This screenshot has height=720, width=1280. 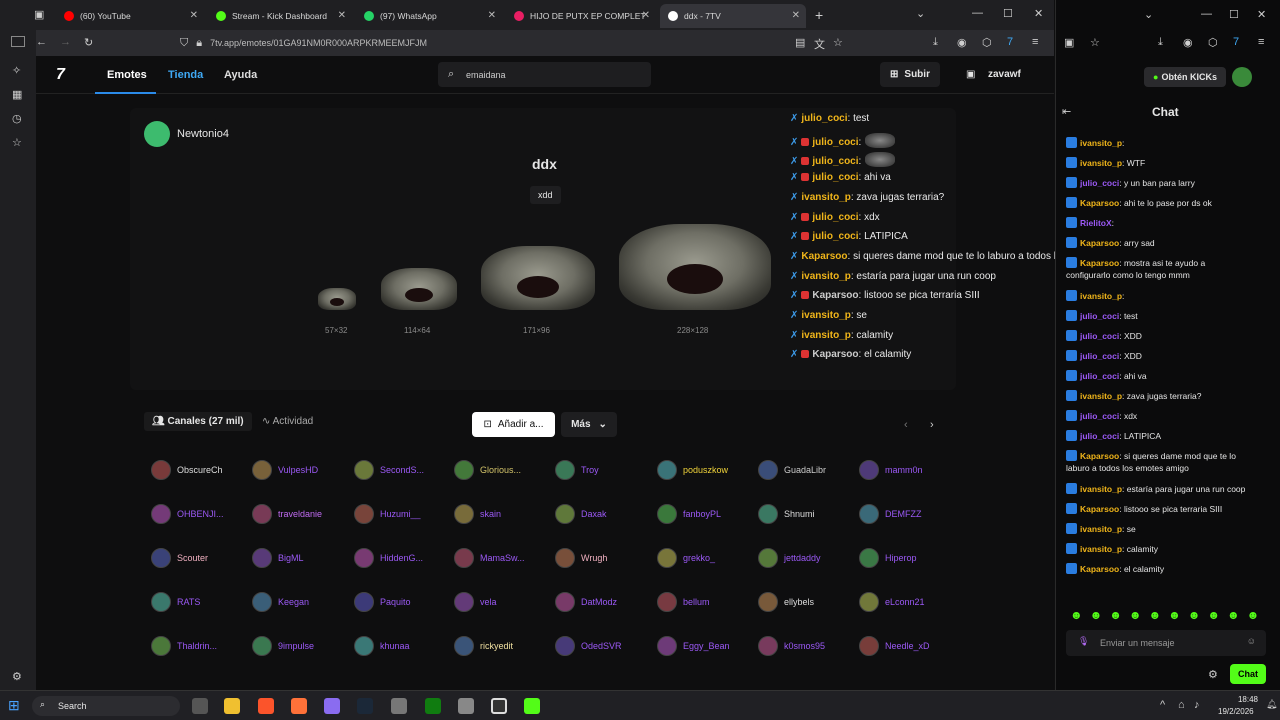 I want to click on channel-item: poduszkow, so click(x=692, y=470).